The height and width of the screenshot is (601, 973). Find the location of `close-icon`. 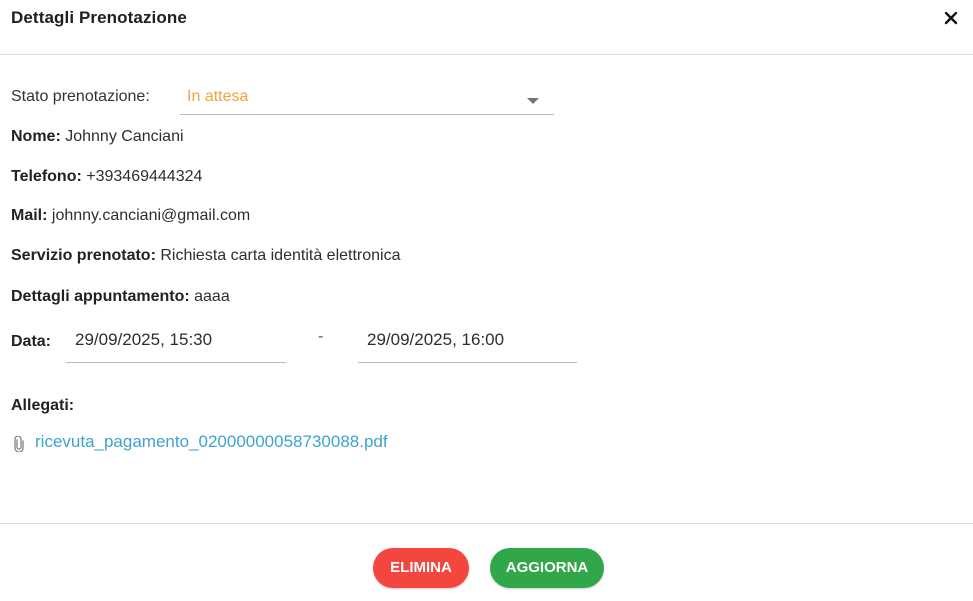

close-icon is located at coordinates (951, 18).